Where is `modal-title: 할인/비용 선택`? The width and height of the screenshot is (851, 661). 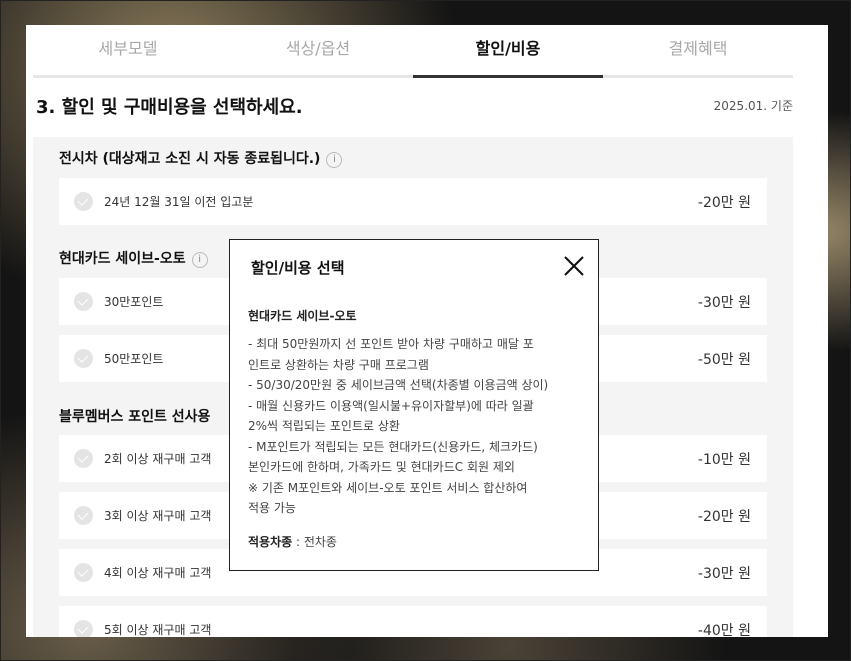 modal-title: 할인/비용 선택 is located at coordinates (298, 268).